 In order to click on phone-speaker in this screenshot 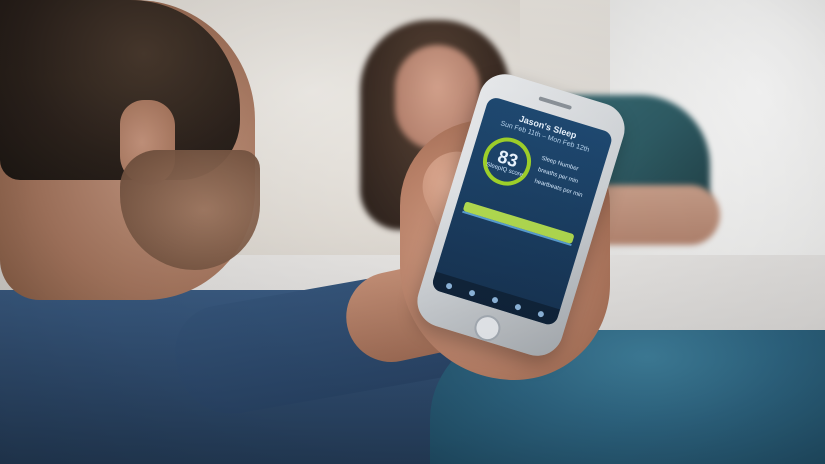, I will do `click(555, 103)`.